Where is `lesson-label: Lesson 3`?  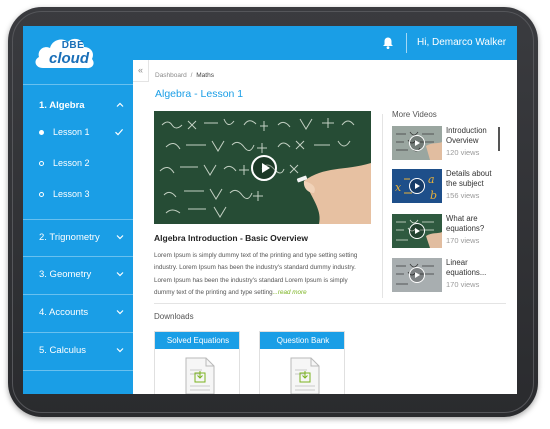 lesson-label: Lesson 3 is located at coordinates (71, 194).